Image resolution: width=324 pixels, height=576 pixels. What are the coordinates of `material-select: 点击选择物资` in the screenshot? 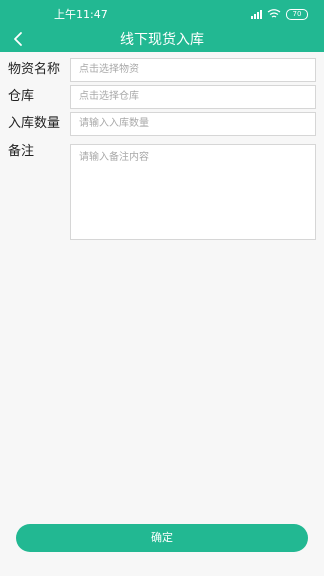 It's located at (193, 70).